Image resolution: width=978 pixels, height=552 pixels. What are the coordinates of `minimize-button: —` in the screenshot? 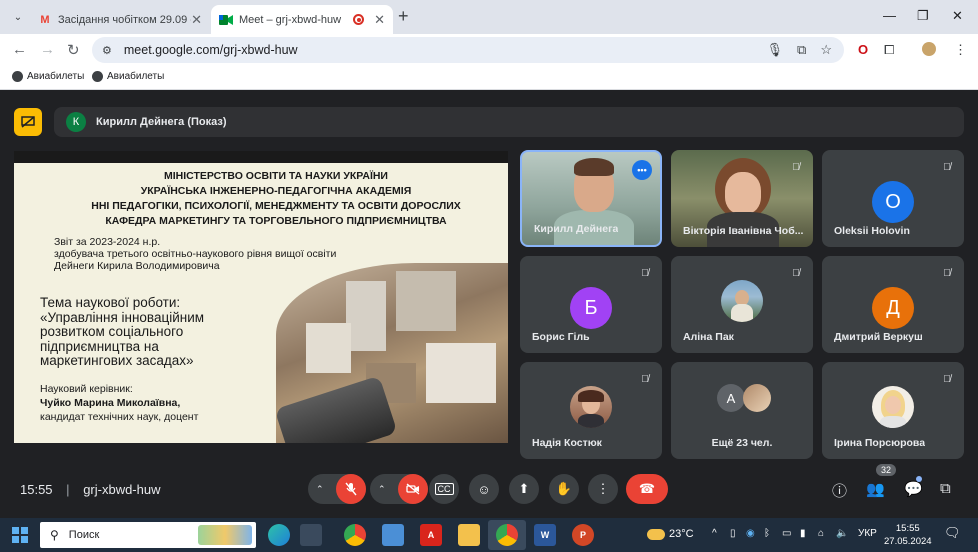 It's located at (889, 15).